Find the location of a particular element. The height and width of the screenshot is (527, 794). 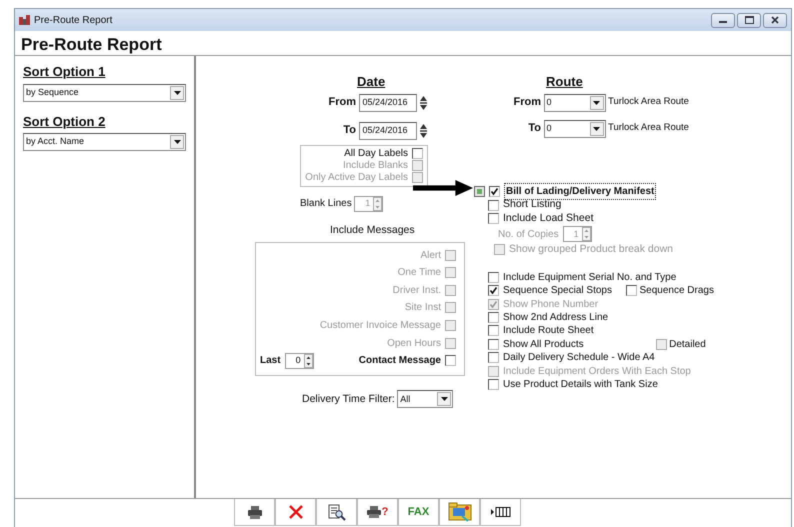

pointer-arrow is located at coordinates (443, 188).